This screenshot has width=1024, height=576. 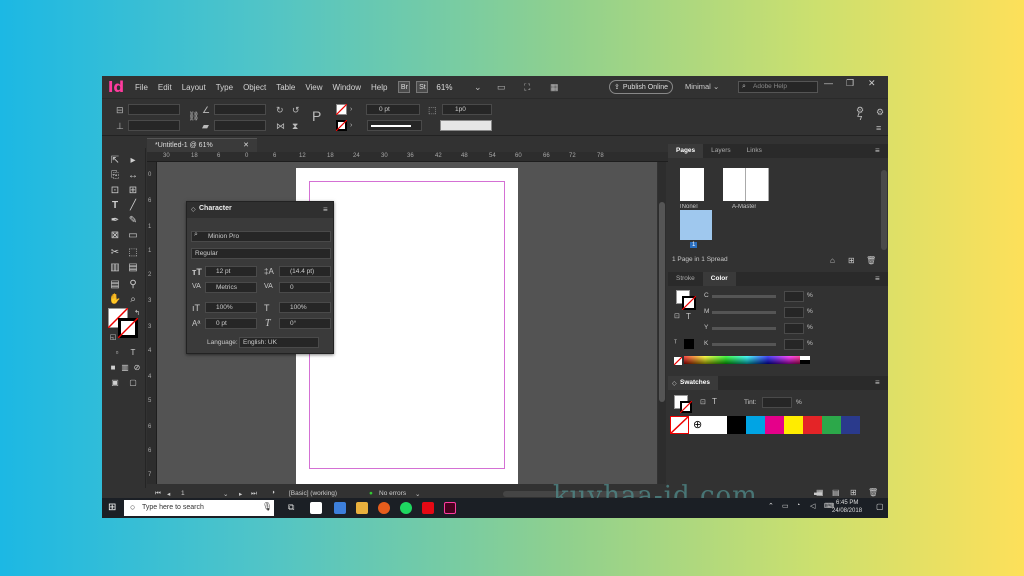 I want to click on preflight-profile: [Basic] (working), so click(x=313, y=493).